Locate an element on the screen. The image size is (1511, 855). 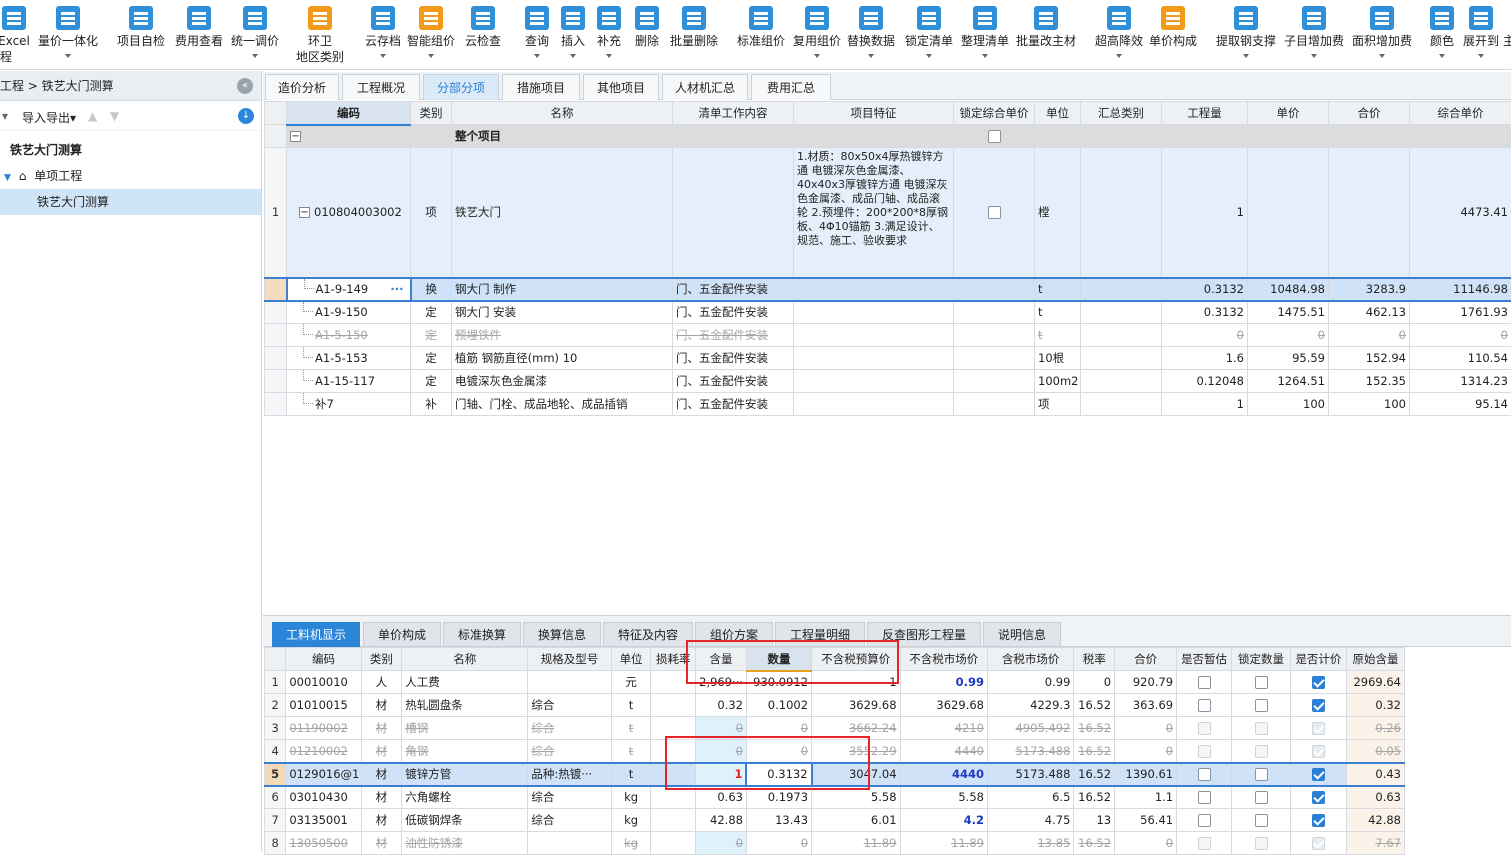
tree-item-unit-project: 铁艺大门测算 is located at coordinates (130, 202).